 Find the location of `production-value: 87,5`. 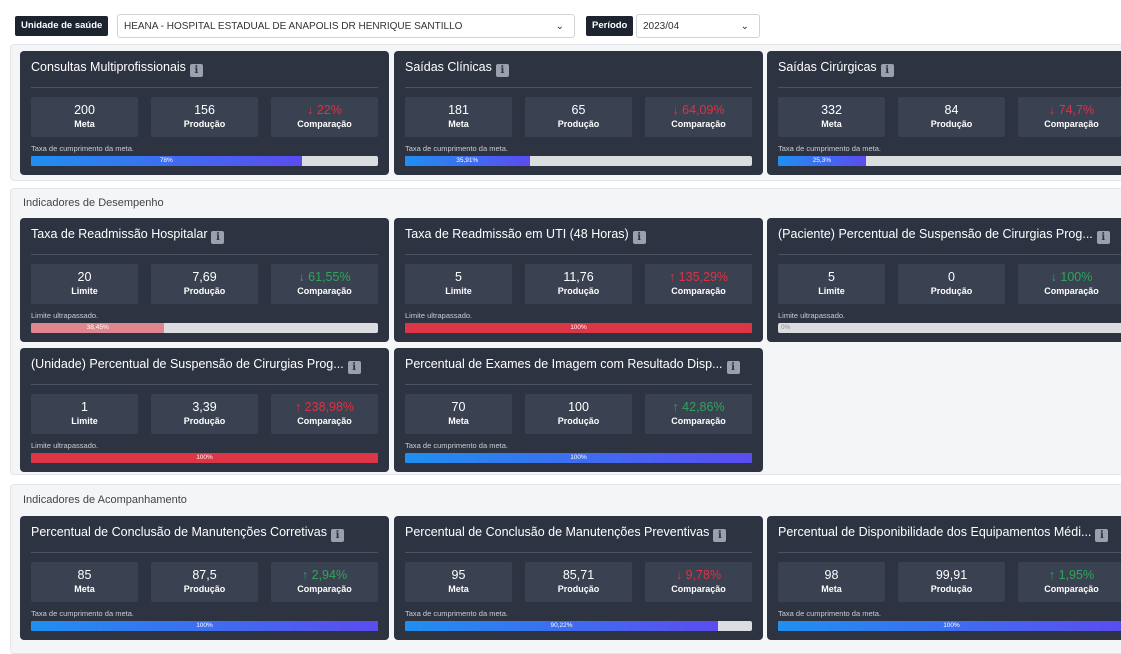

production-value: 87,5 is located at coordinates (204, 575).